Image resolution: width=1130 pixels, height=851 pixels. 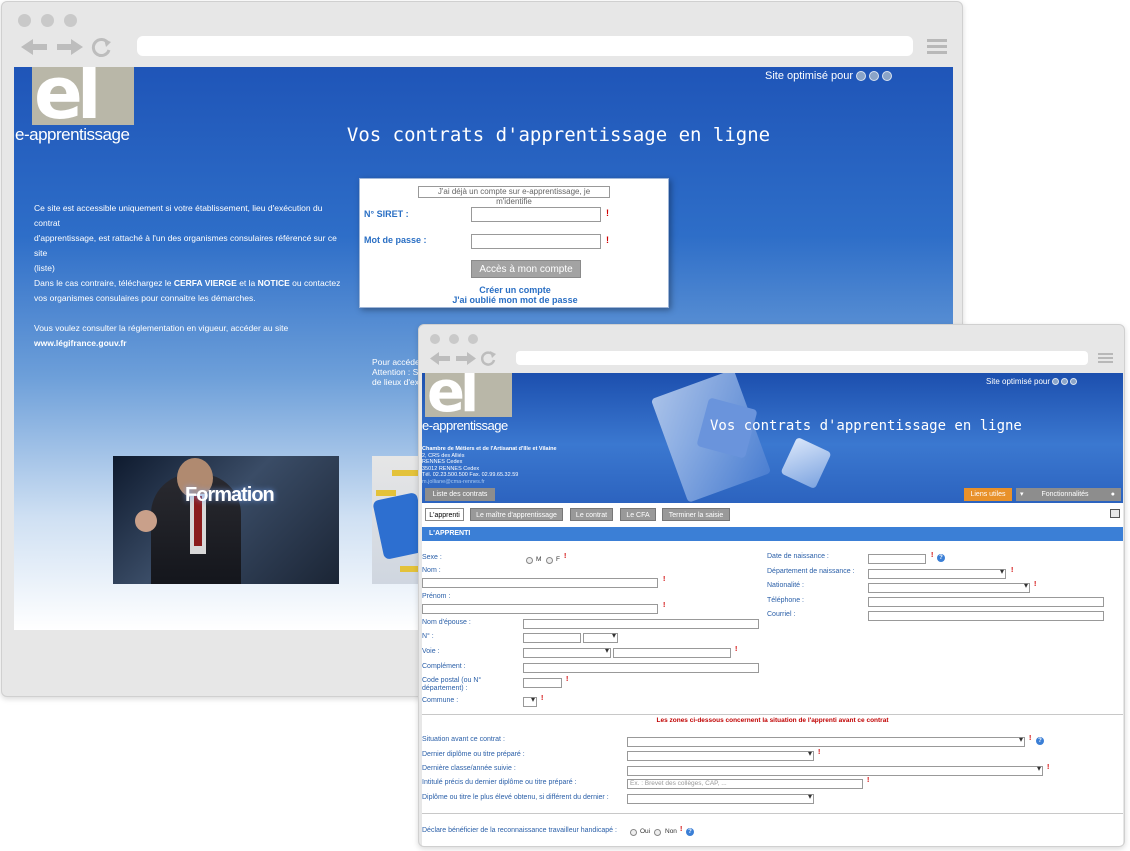 I want to click on last-class-select, so click(x=835, y=770).